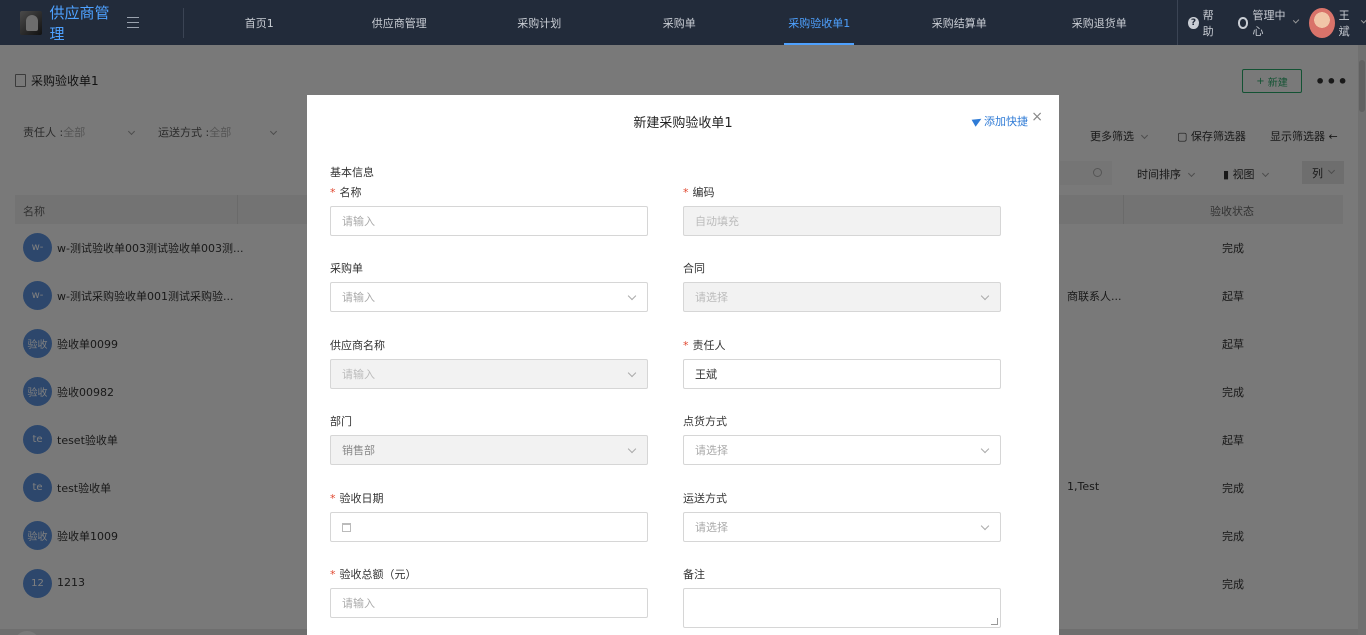 The width and height of the screenshot is (1366, 635). Describe the element at coordinates (705, 498) in the screenshot. I see `field-label-shipping: 运送方式` at that location.